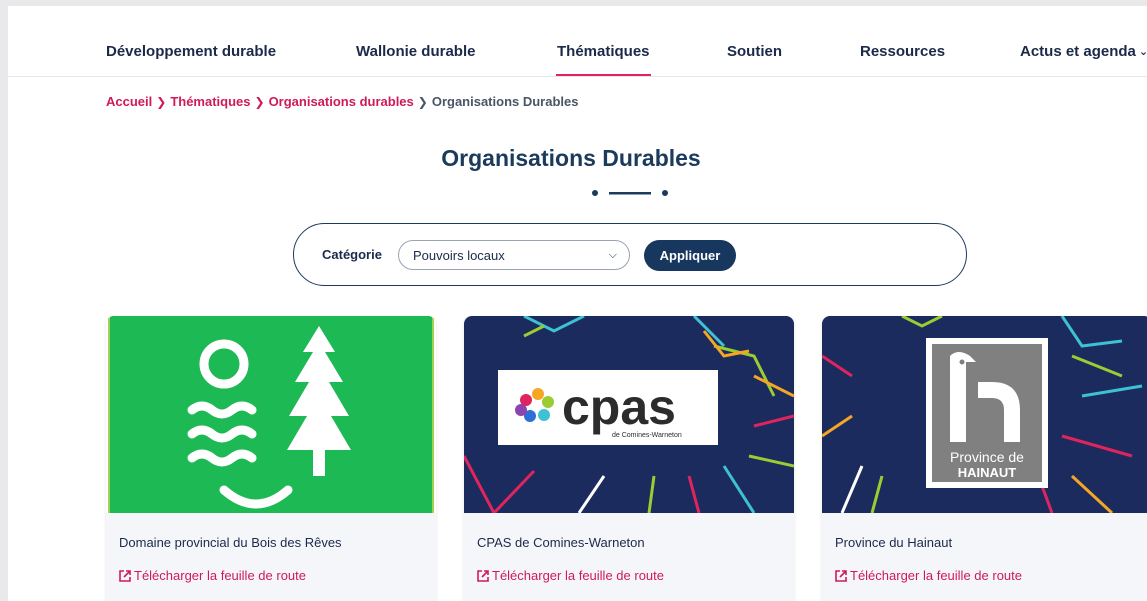 Image resolution: width=1147 pixels, height=601 pixels. I want to click on apply-button: Appliquer, so click(690, 255).